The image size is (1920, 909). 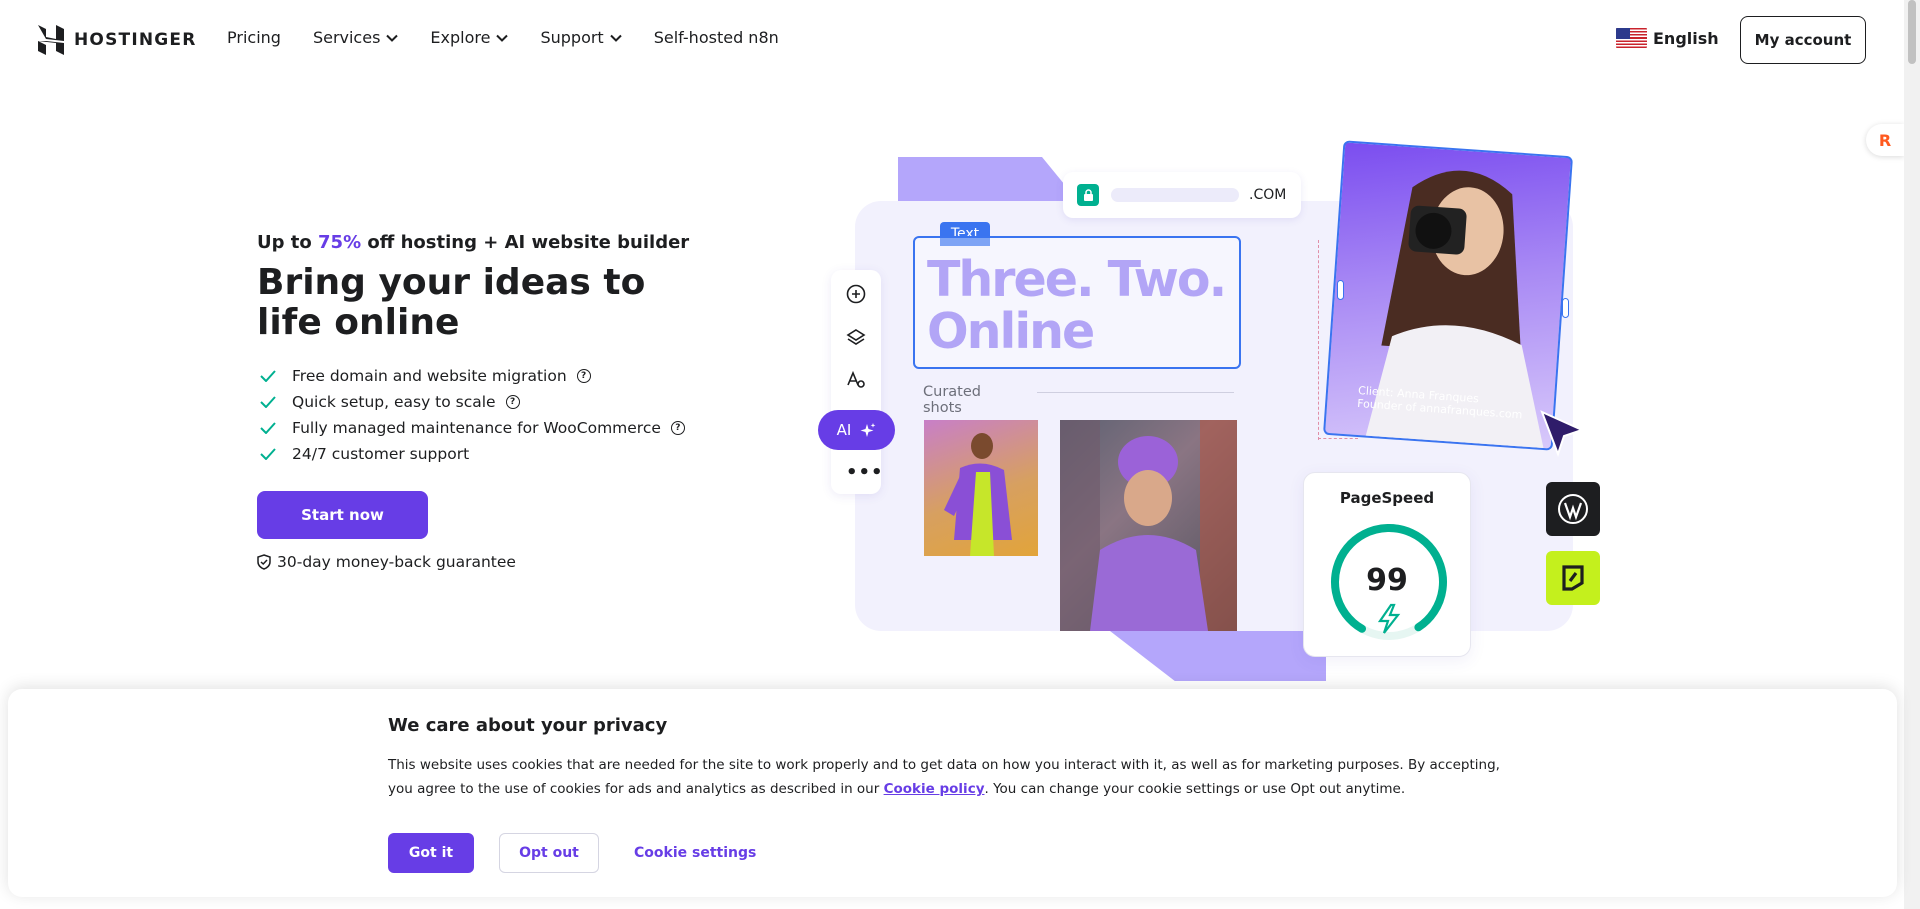 What do you see at coordinates (1562, 433) in the screenshot?
I see `cursor-icon` at bounding box center [1562, 433].